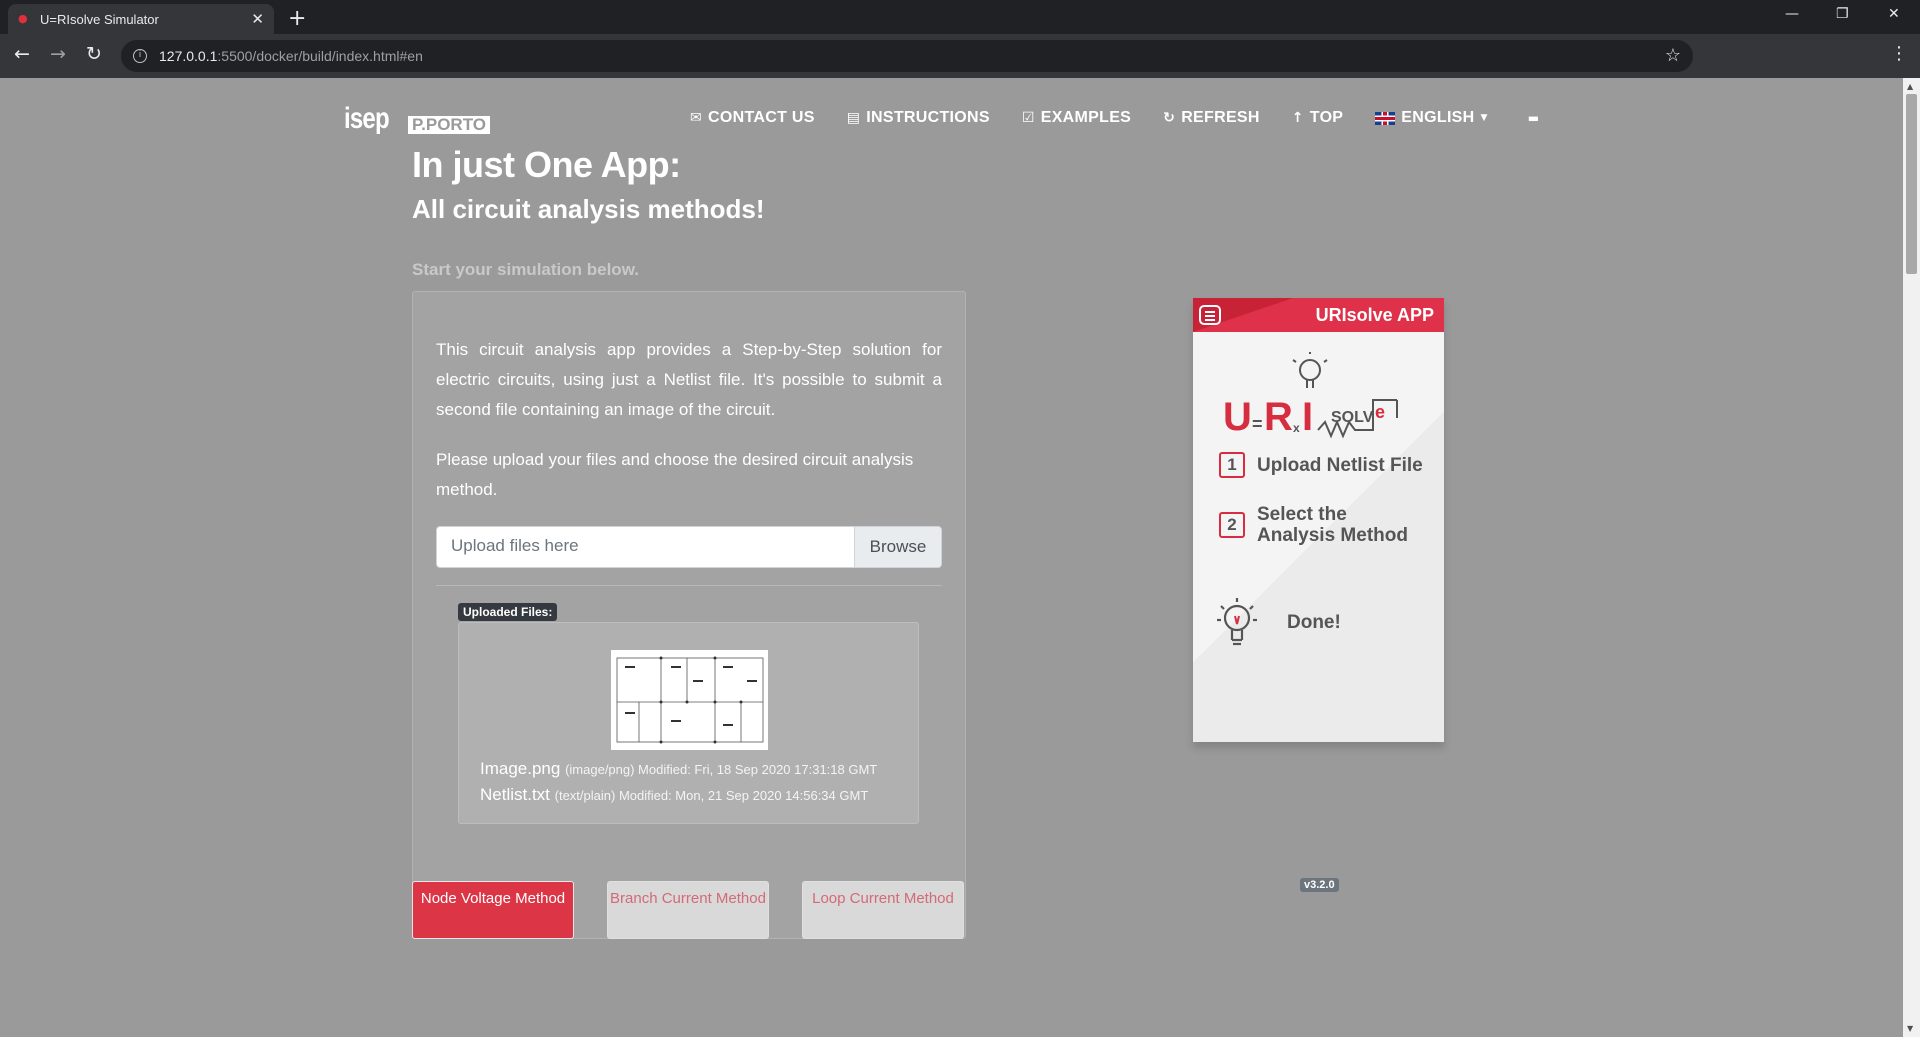 This screenshot has width=1920, height=1037. What do you see at coordinates (1297, 118) in the screenshot?
I see `arrow-up-icon: ↑` at bounding box center [1297, 118].